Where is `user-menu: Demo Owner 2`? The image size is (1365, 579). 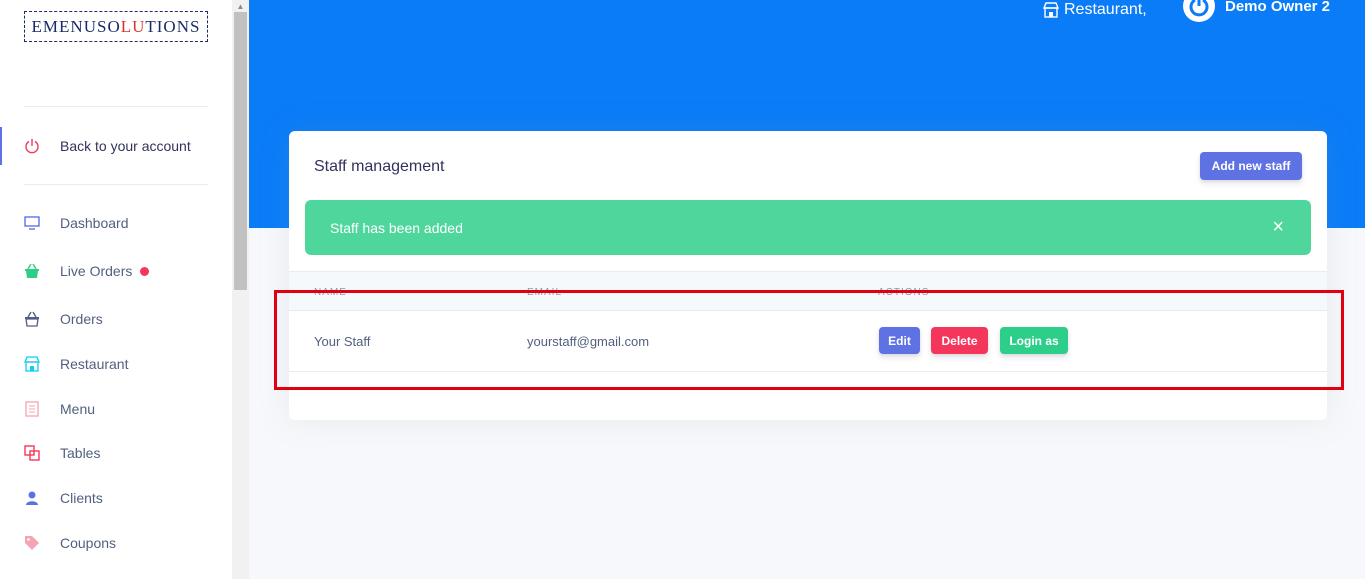 user-menu: Demo Owner 2 is located at coordinates (1256, 11).